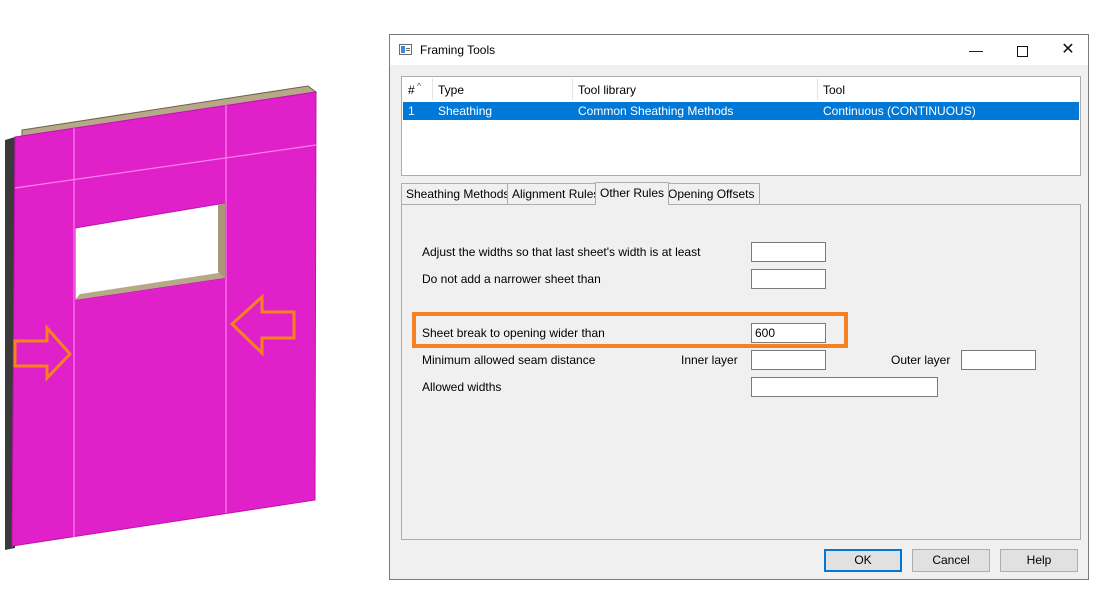 This screenshot has height=590, width=1111. Describe the element at coordinates (405, 49) in the screenshot. I see `app-icon` at that location.